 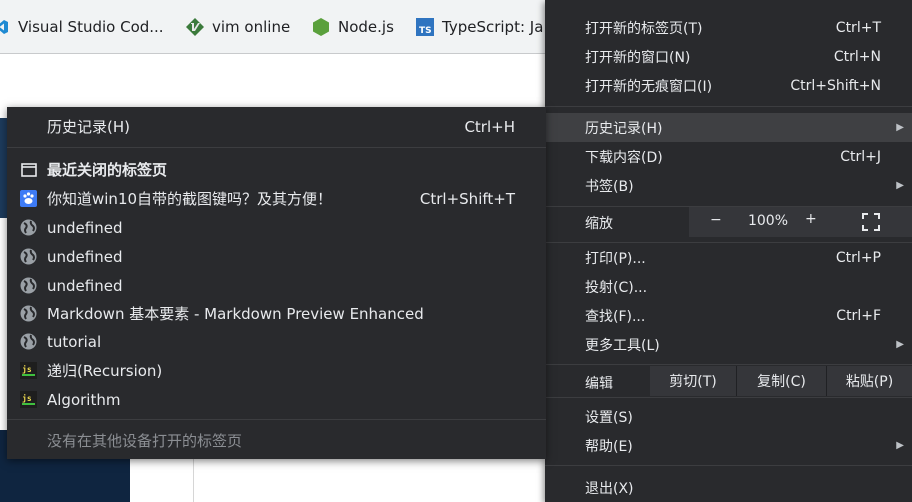 I want to click on bookmark-label: Node.js, so click(x=366, y=27).